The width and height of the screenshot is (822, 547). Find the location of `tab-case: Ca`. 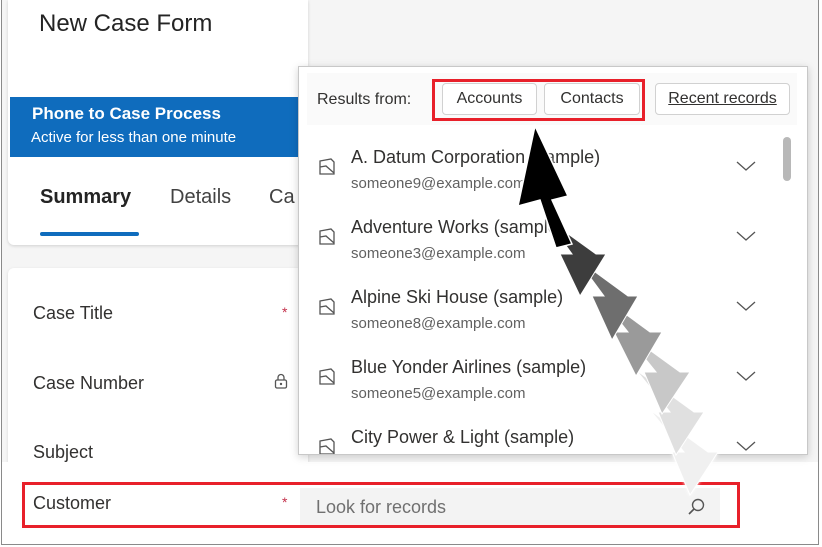

tab-case: Ca is located at coordinates (282, 197).